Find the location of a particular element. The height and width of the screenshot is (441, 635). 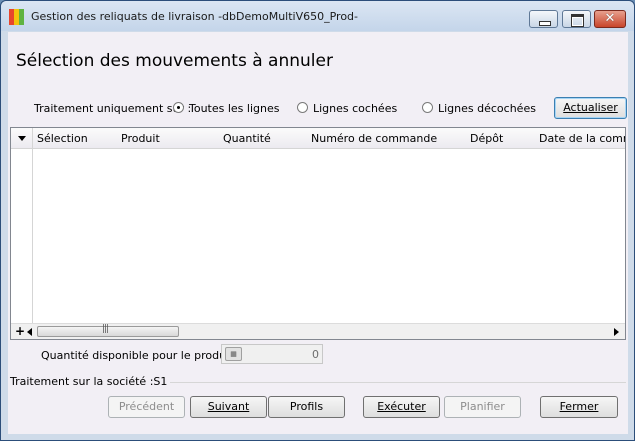

radio-checked-lines-label: Lignes cochées is located at coordinates (355, 108).